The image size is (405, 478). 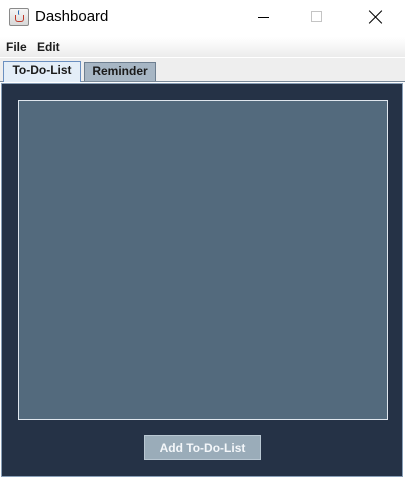 What do you see at coordinates (42, 71) in the screenshot?
I see `tab-to-do-list: To-Do-List` at bounding box center [42, 71].